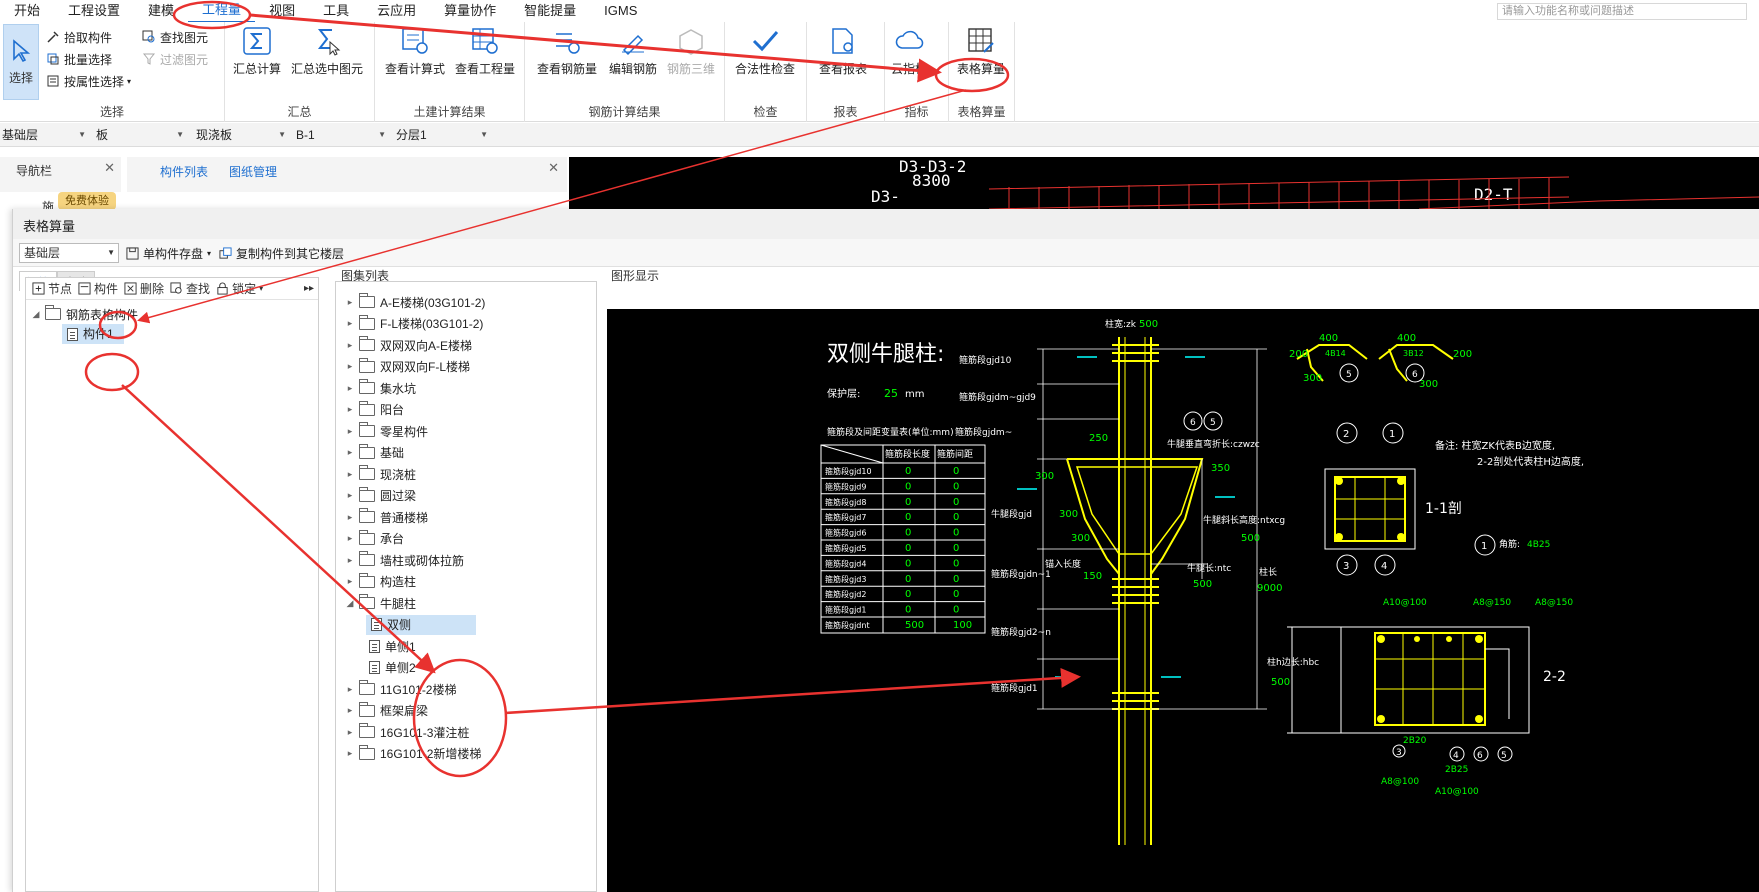 The height and width of the screenshot is (892, 1759). Describe the element at coordinates (1622, 11) in the screenshot. I see `feature-search-input: 请输入功能名称或问题描述` at that location.